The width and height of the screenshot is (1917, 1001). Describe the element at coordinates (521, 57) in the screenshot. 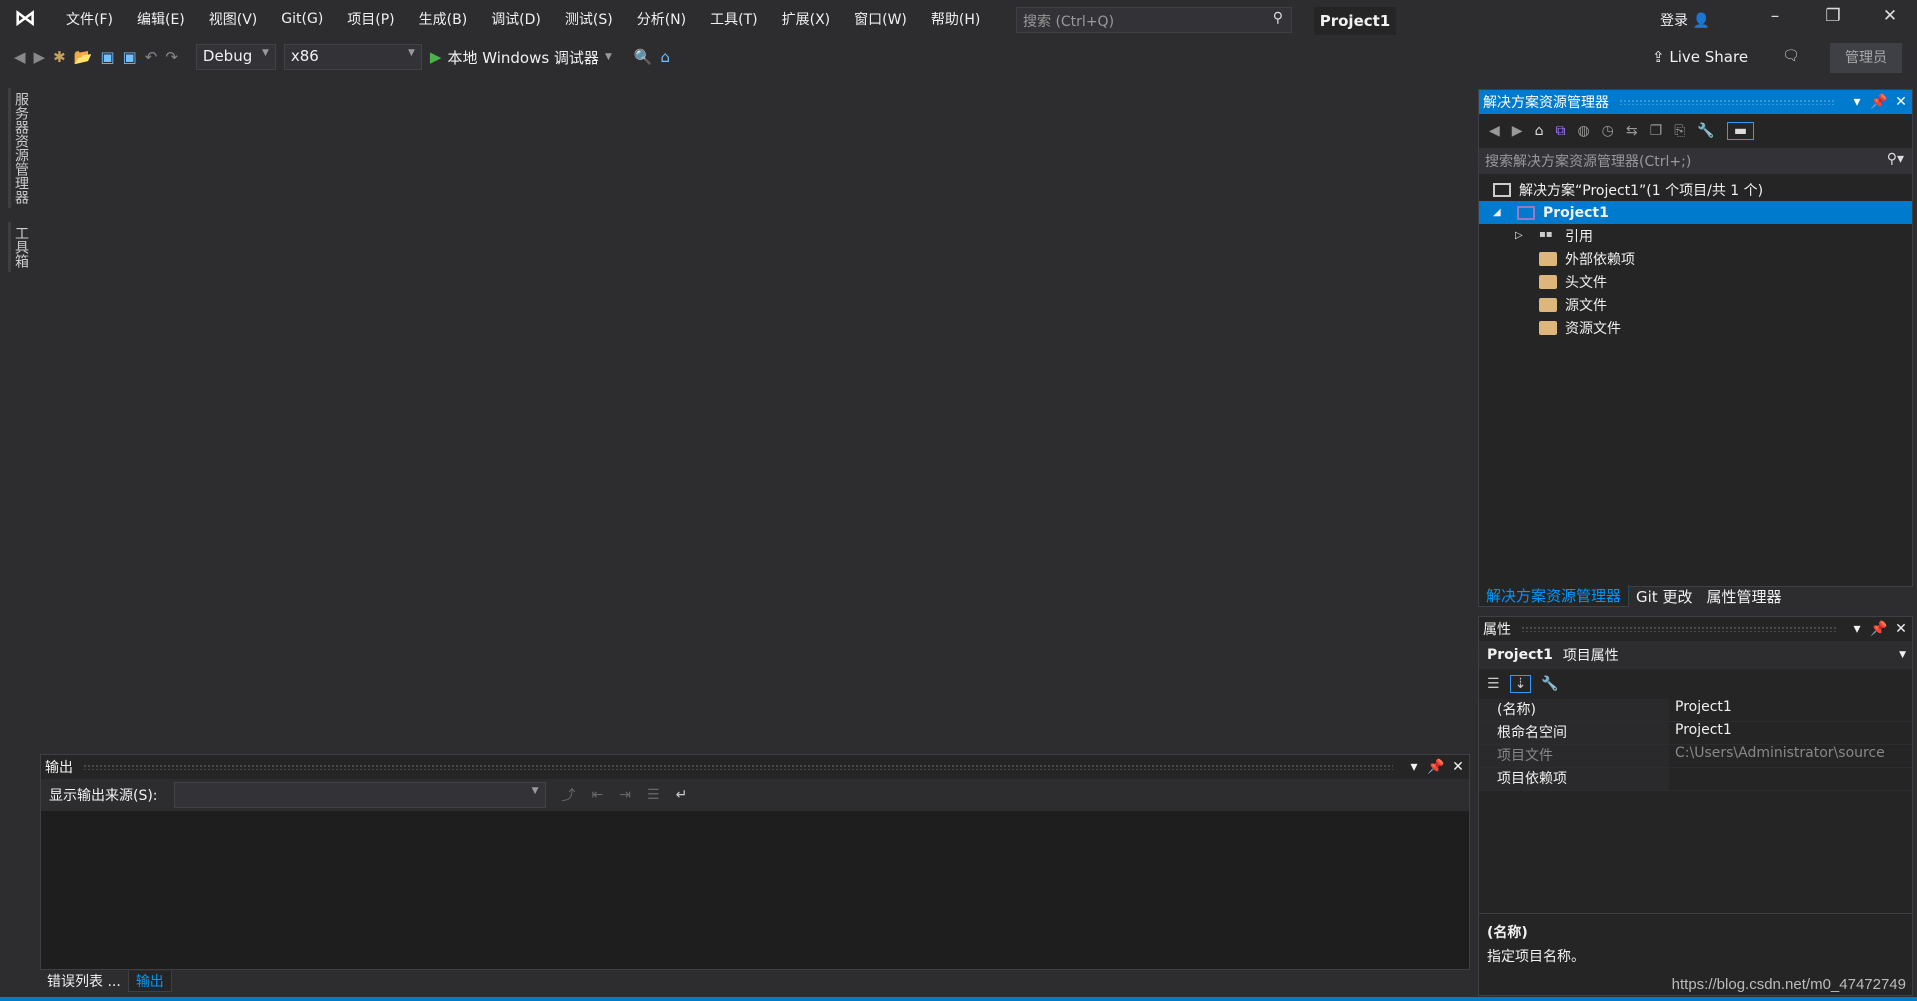

I see `start-debugging-button: ▶ 本地 Windows 调试器 ▼` at that location.